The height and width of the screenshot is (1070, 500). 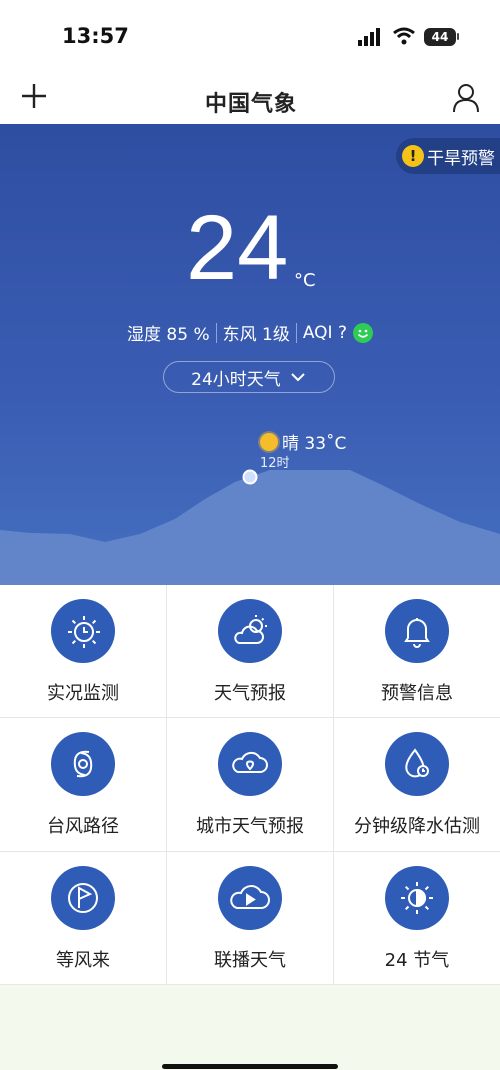 I want to click on grid-item-city-forecast: 城市天气预报, so click(x=250, y=785).